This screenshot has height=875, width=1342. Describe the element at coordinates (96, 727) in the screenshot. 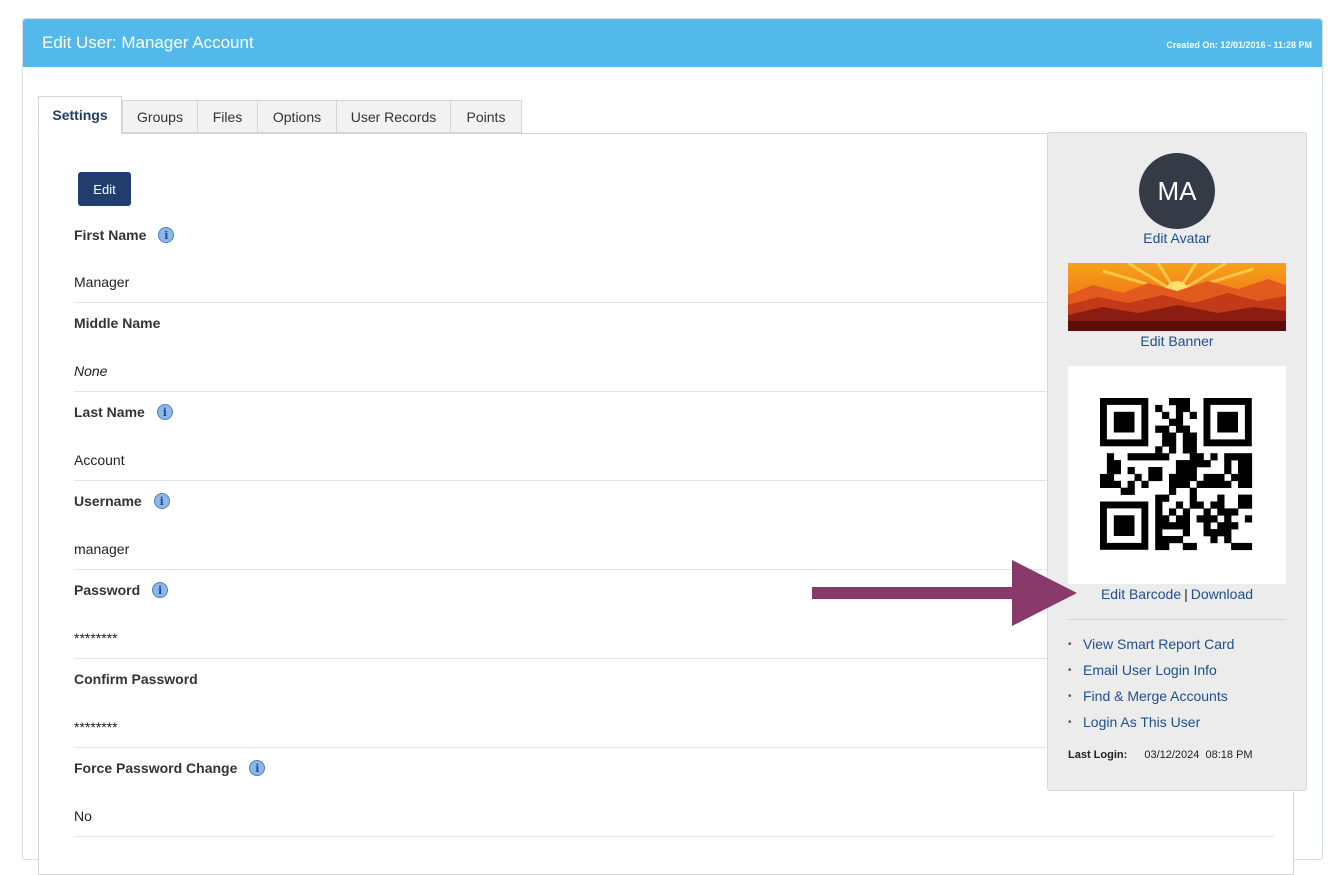

I see `confirm-password-value: ********` at that location.